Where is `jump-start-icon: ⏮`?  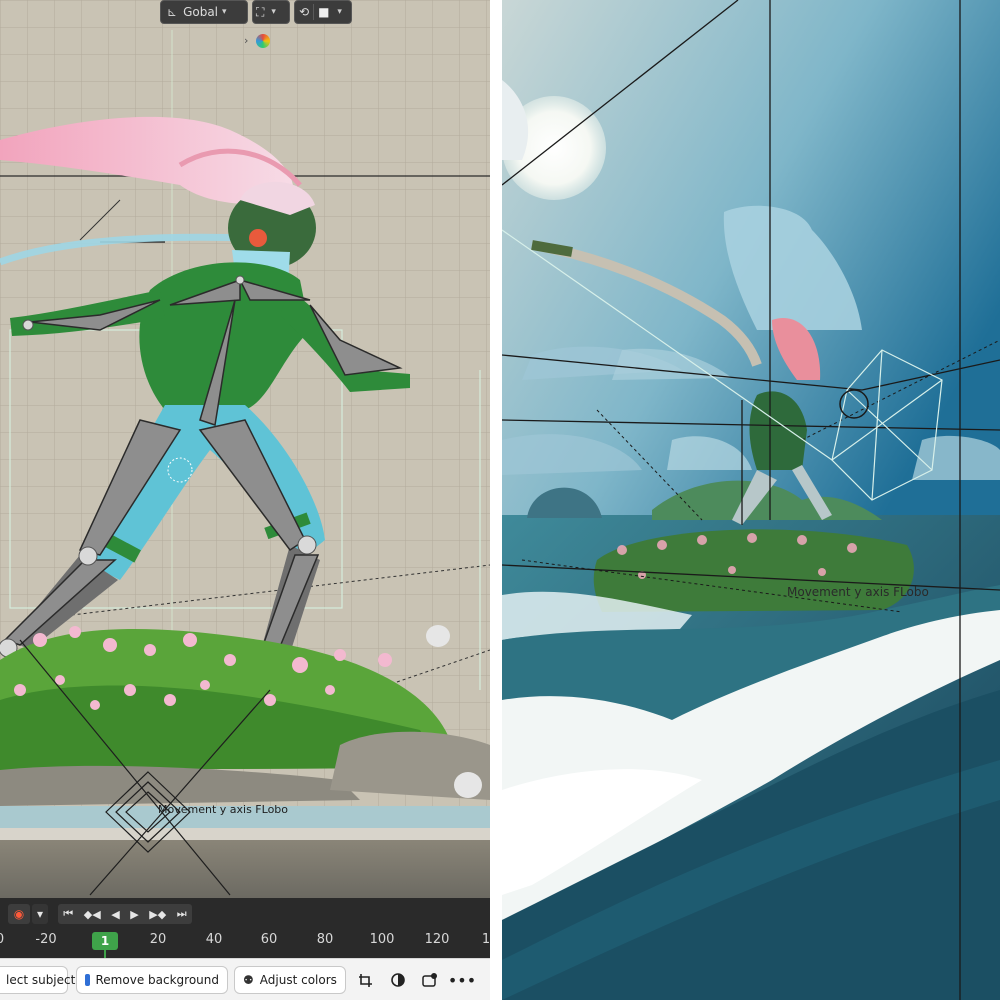 jump-start-icon: ⏮ is located at coordinates (68, 914).